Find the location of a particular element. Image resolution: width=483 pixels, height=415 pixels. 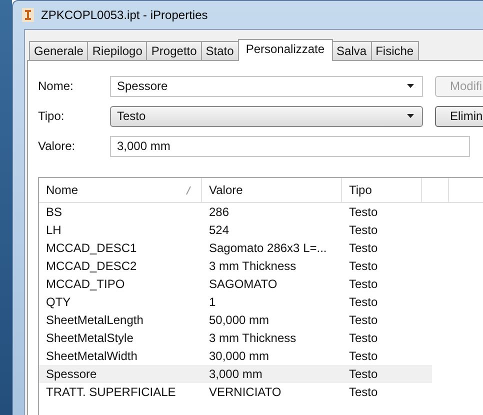

table-cell-text: VERNICIATO is located at coordinates (245, 392).